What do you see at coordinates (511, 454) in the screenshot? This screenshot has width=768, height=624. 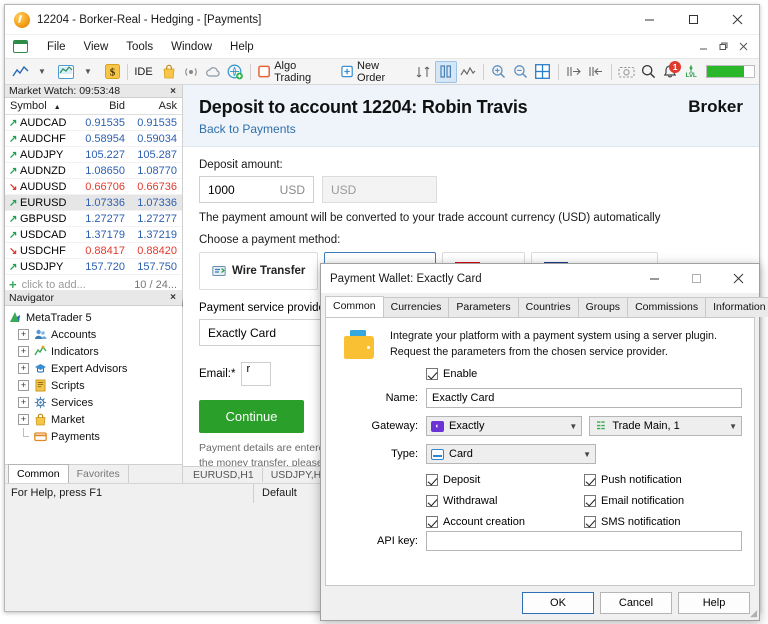 I see `type-select: Card ▼` at bounding box center [511, 454].